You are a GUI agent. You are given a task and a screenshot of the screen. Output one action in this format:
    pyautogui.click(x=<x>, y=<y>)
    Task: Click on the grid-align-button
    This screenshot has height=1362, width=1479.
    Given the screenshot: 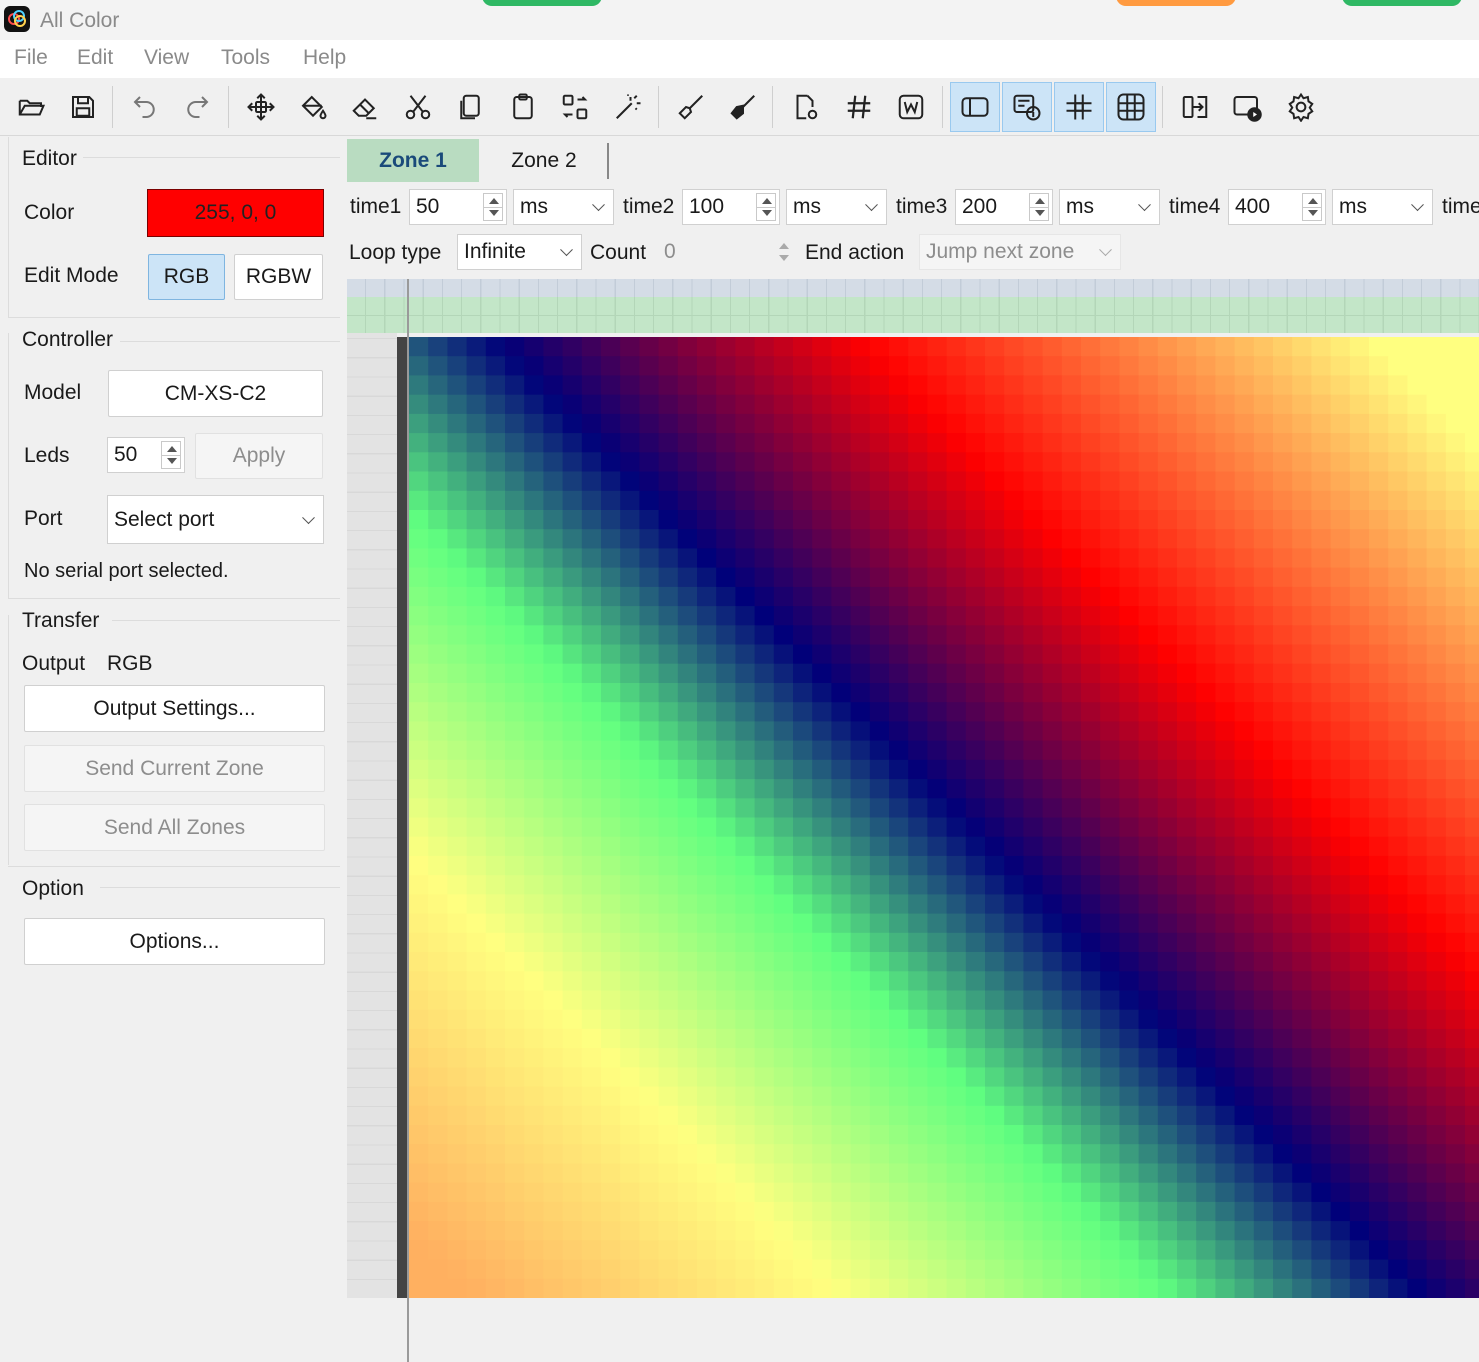 What is the action you would take?
    pyautogui.click(x=1079, y=107)
    